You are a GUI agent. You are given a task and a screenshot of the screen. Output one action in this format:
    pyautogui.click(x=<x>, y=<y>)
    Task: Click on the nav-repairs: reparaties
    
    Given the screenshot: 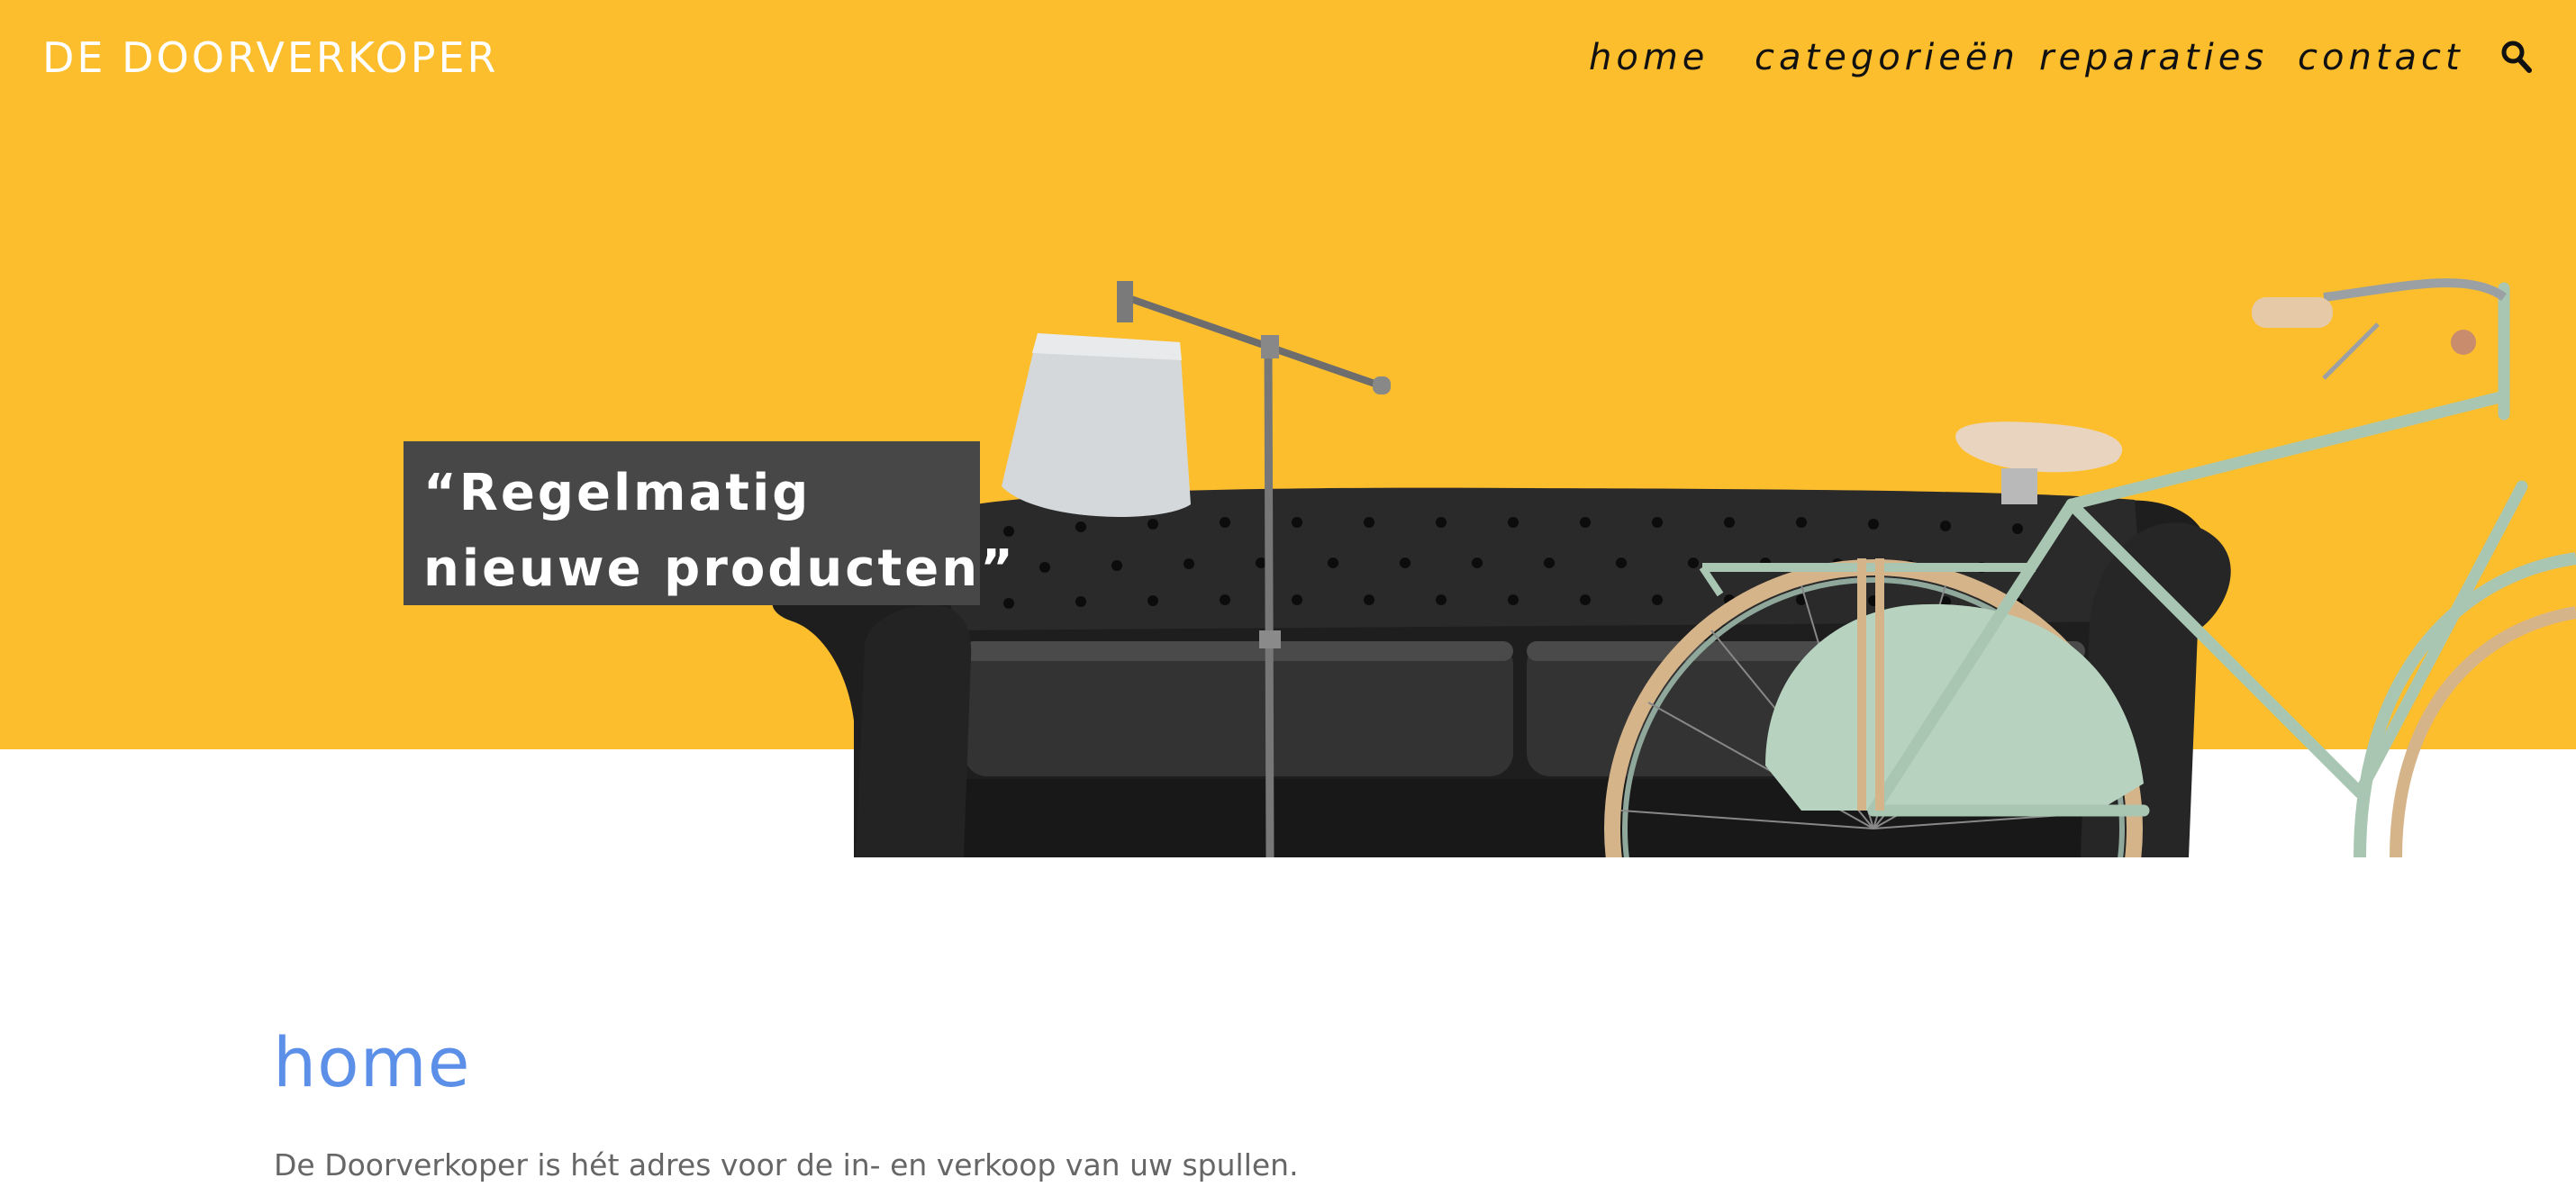 What is the action you would take?
    pyautogui.click(x=2153, y=58)
    